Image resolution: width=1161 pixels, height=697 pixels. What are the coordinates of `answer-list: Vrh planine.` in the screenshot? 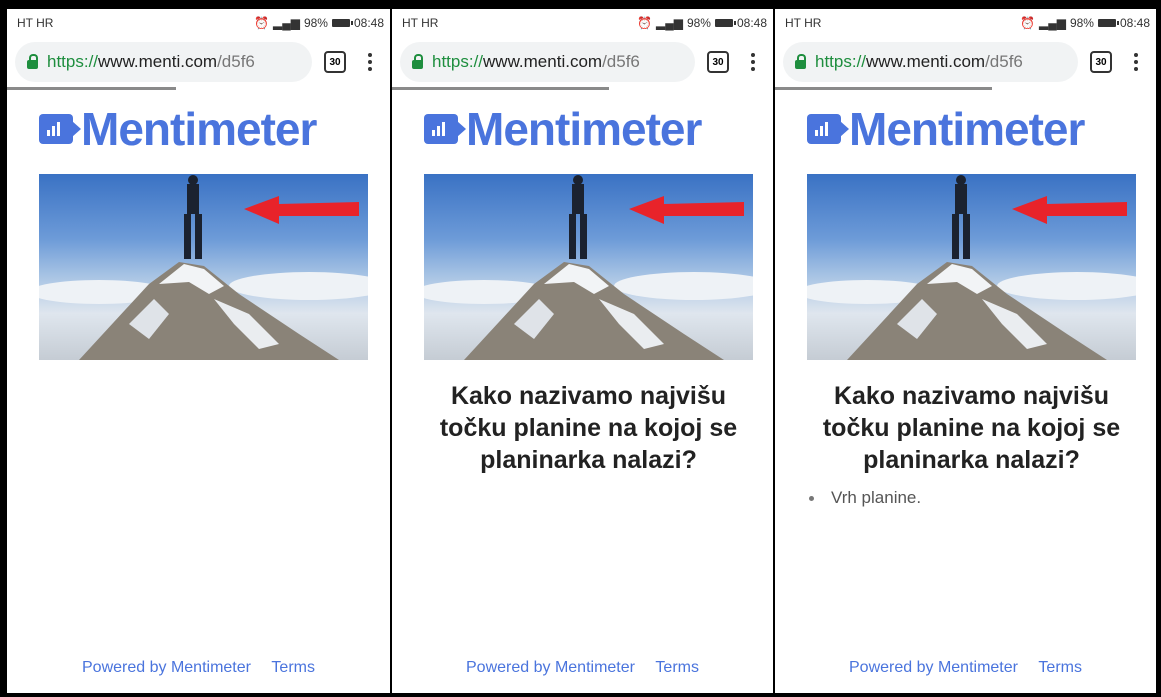 It's located at (981, 498).